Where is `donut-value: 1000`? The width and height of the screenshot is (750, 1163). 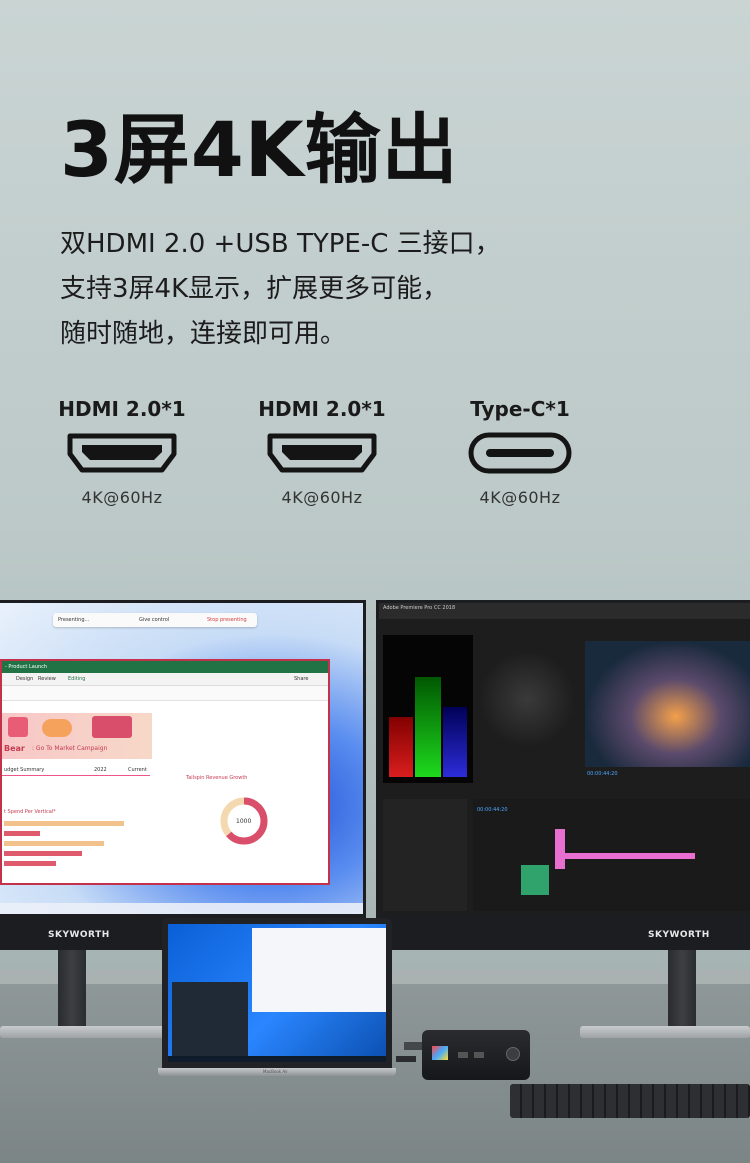
donut-value: 1000 is located at coordinates (244, 821).